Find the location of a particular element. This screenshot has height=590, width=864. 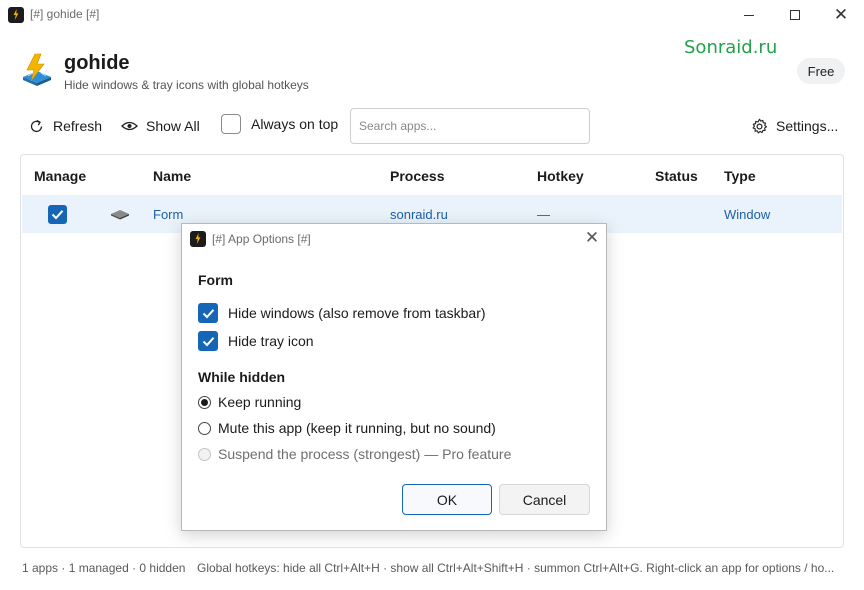

column-header-status: Status is located at coordinates (676, 176).